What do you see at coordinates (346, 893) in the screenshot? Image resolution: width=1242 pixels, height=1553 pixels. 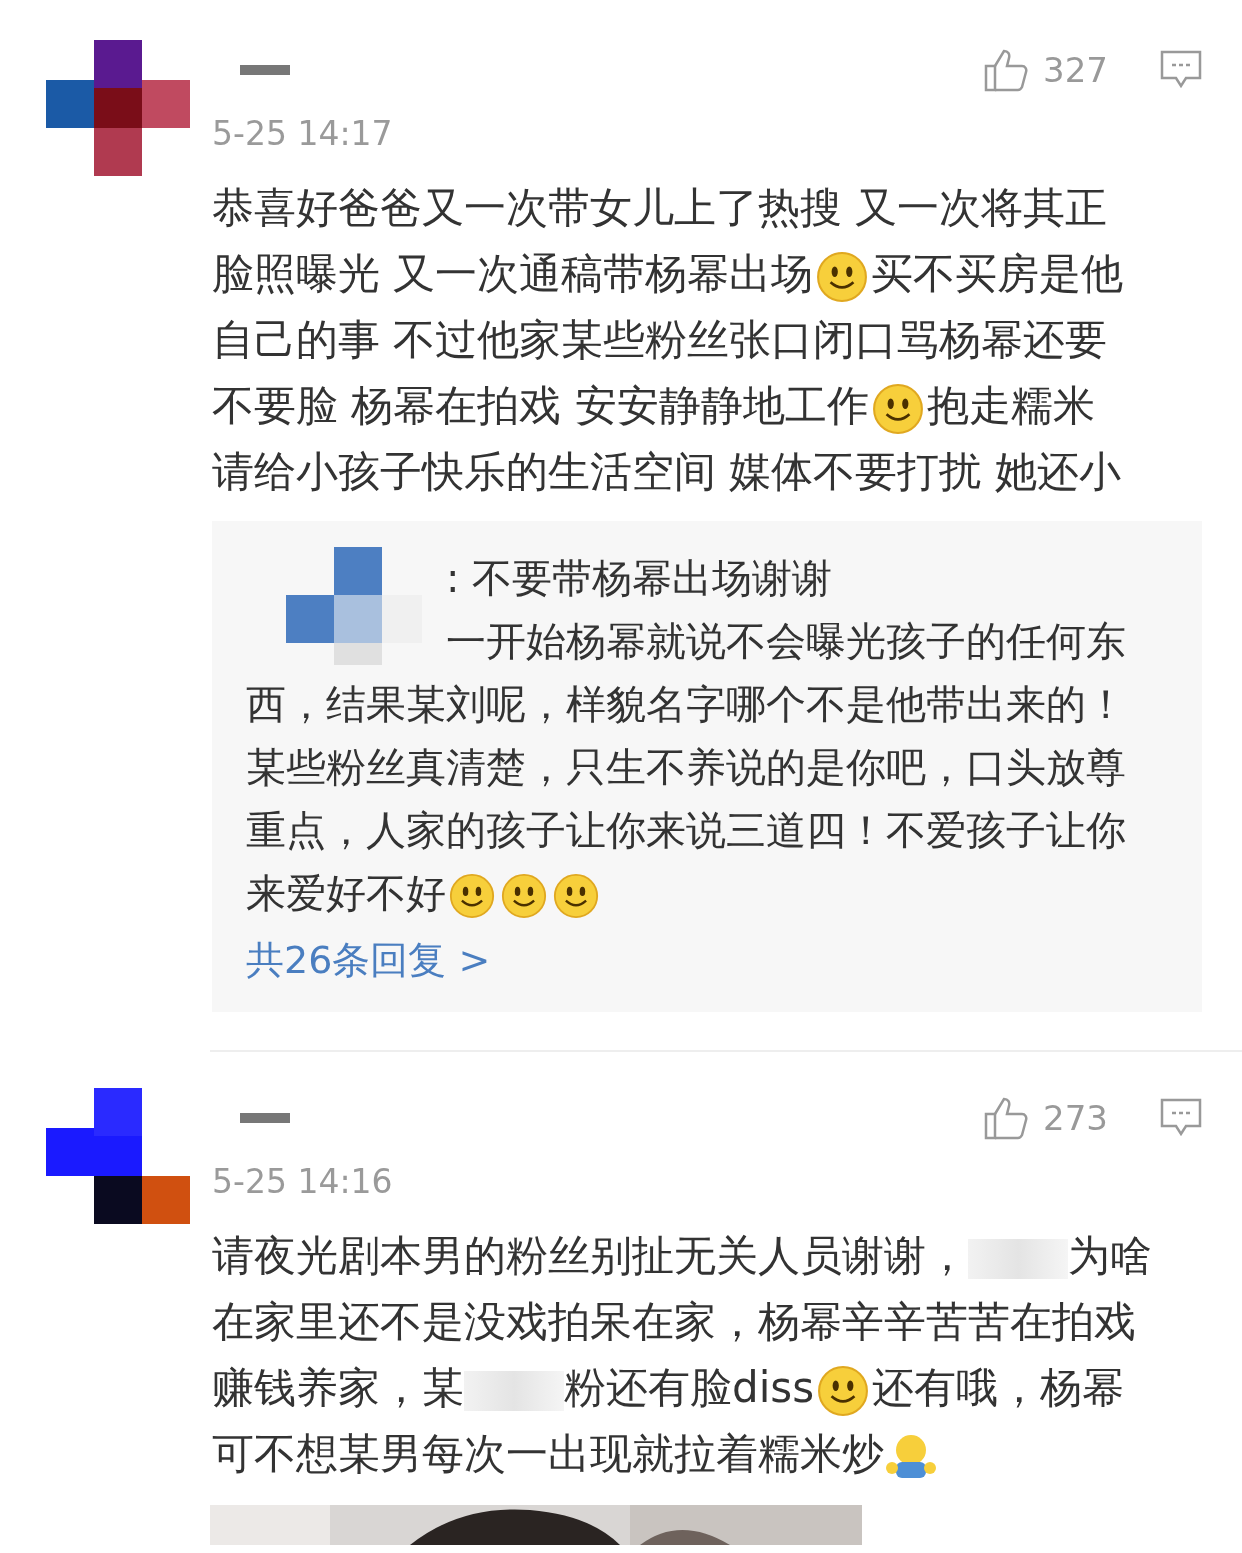 I see `comment-text: 来爱好不好` at bounding box center [346, 893].